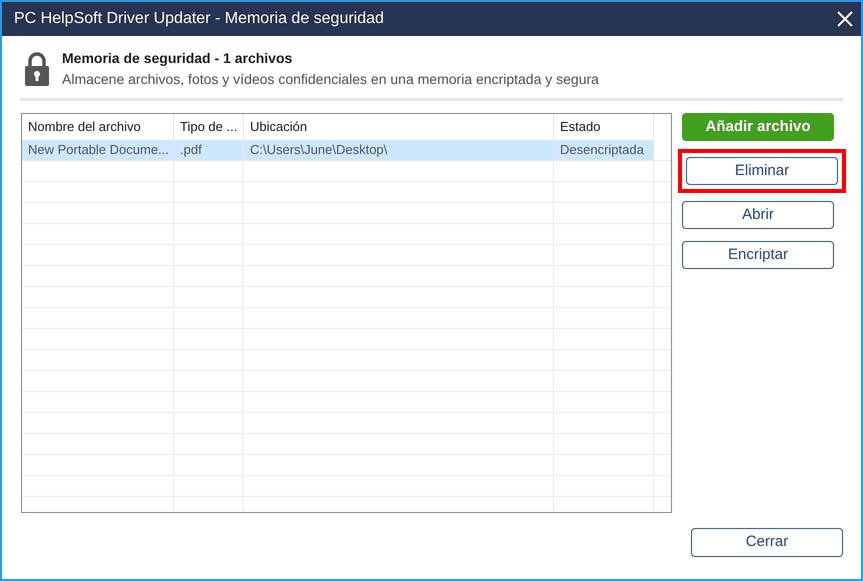 The height and width of the screenshot is (581, 863). I want to click on header-subtitle: Almacene archivos, fotos y vídeos confidenciales en una memoria encriptada y segura, so click(330, 79).